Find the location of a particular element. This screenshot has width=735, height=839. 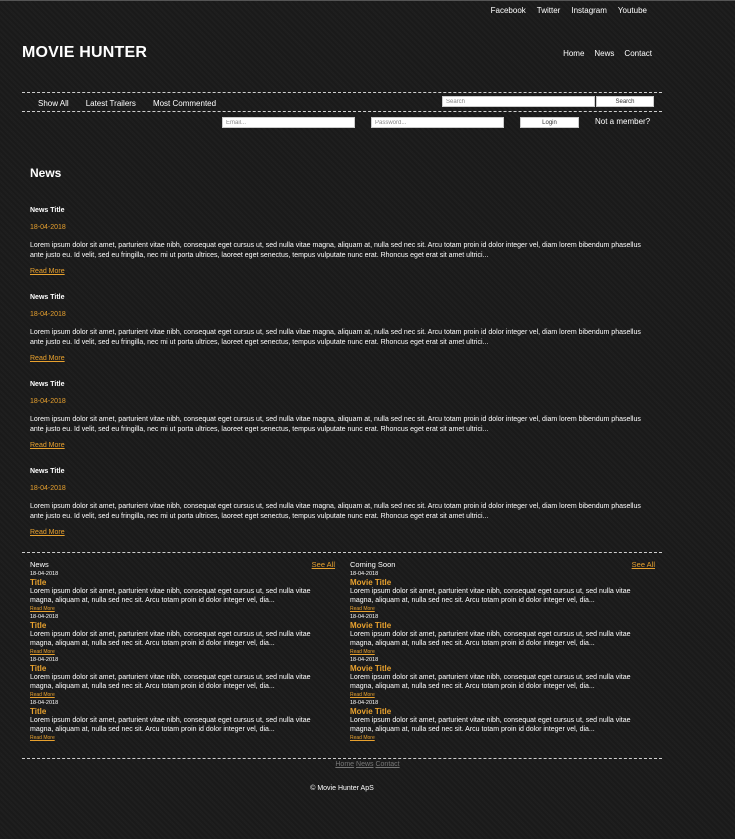

filter-nav: Show All Latest Trailers Most Commented is located at coordinates (127, 103).